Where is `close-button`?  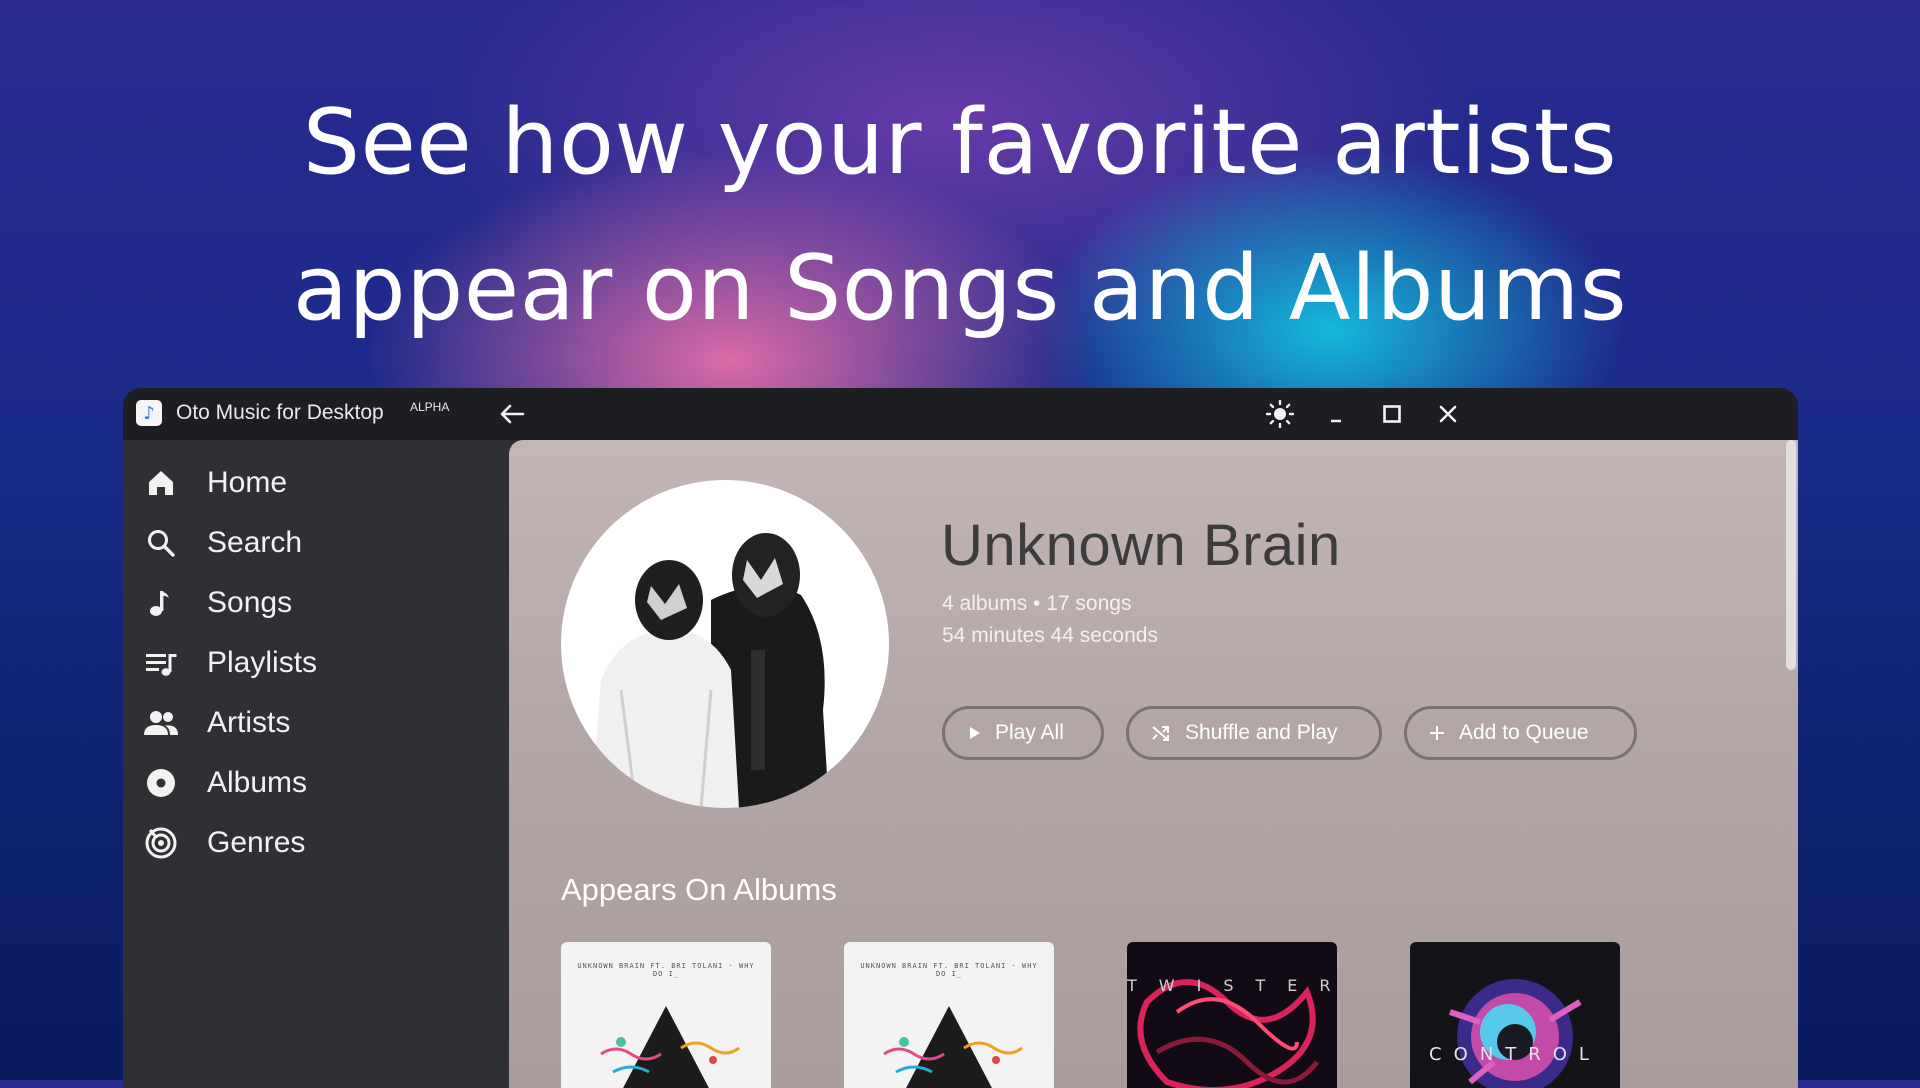 close-button is located at coordinates (1448, 414).